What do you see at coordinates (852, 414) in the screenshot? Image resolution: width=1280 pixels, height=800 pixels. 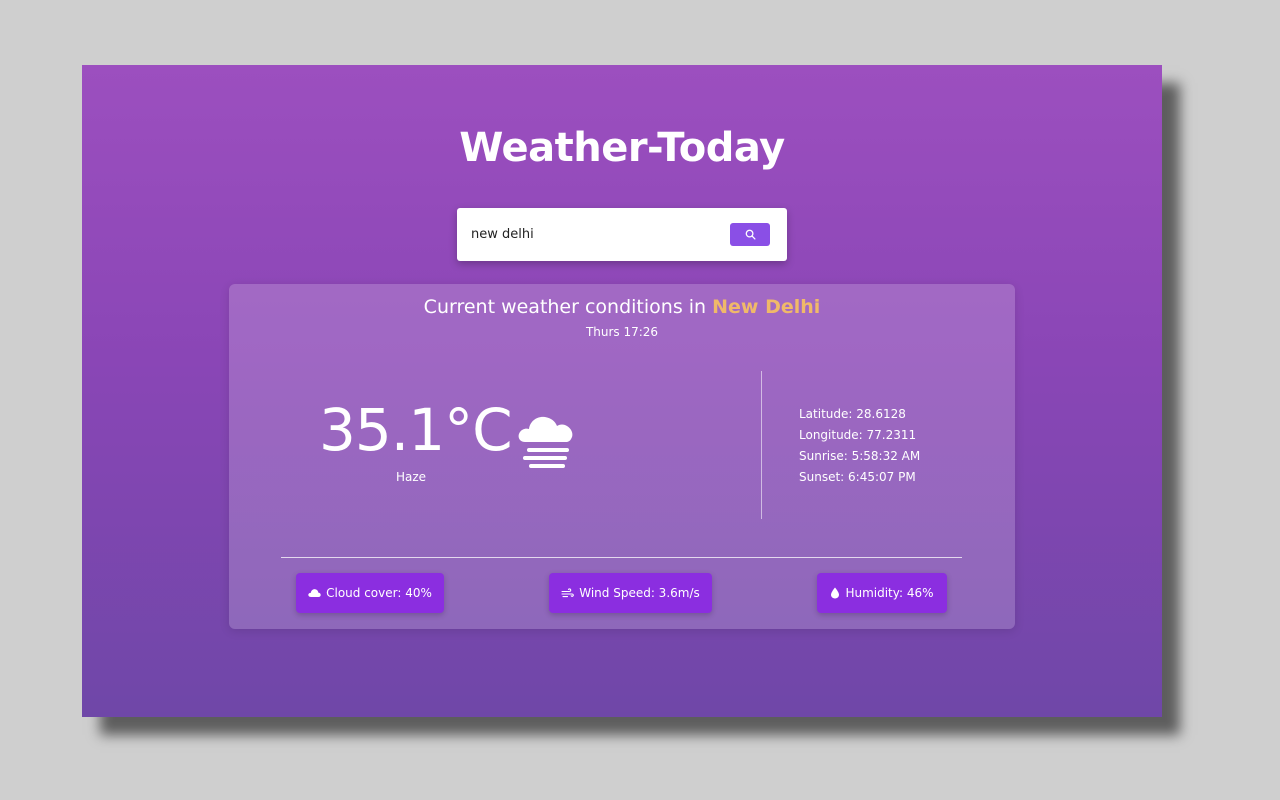 I see `latitude: Latitude: 28.6128` at bounding box center [852, 414].